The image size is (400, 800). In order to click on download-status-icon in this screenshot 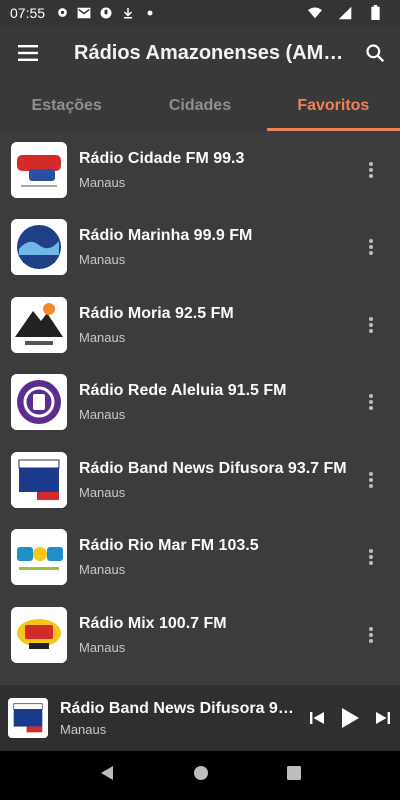, I will do `click(128, 13)`.